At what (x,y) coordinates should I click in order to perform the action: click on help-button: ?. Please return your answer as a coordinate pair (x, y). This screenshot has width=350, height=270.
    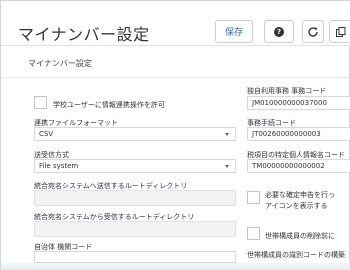
    Looking at the image, I should click on (279, 31).